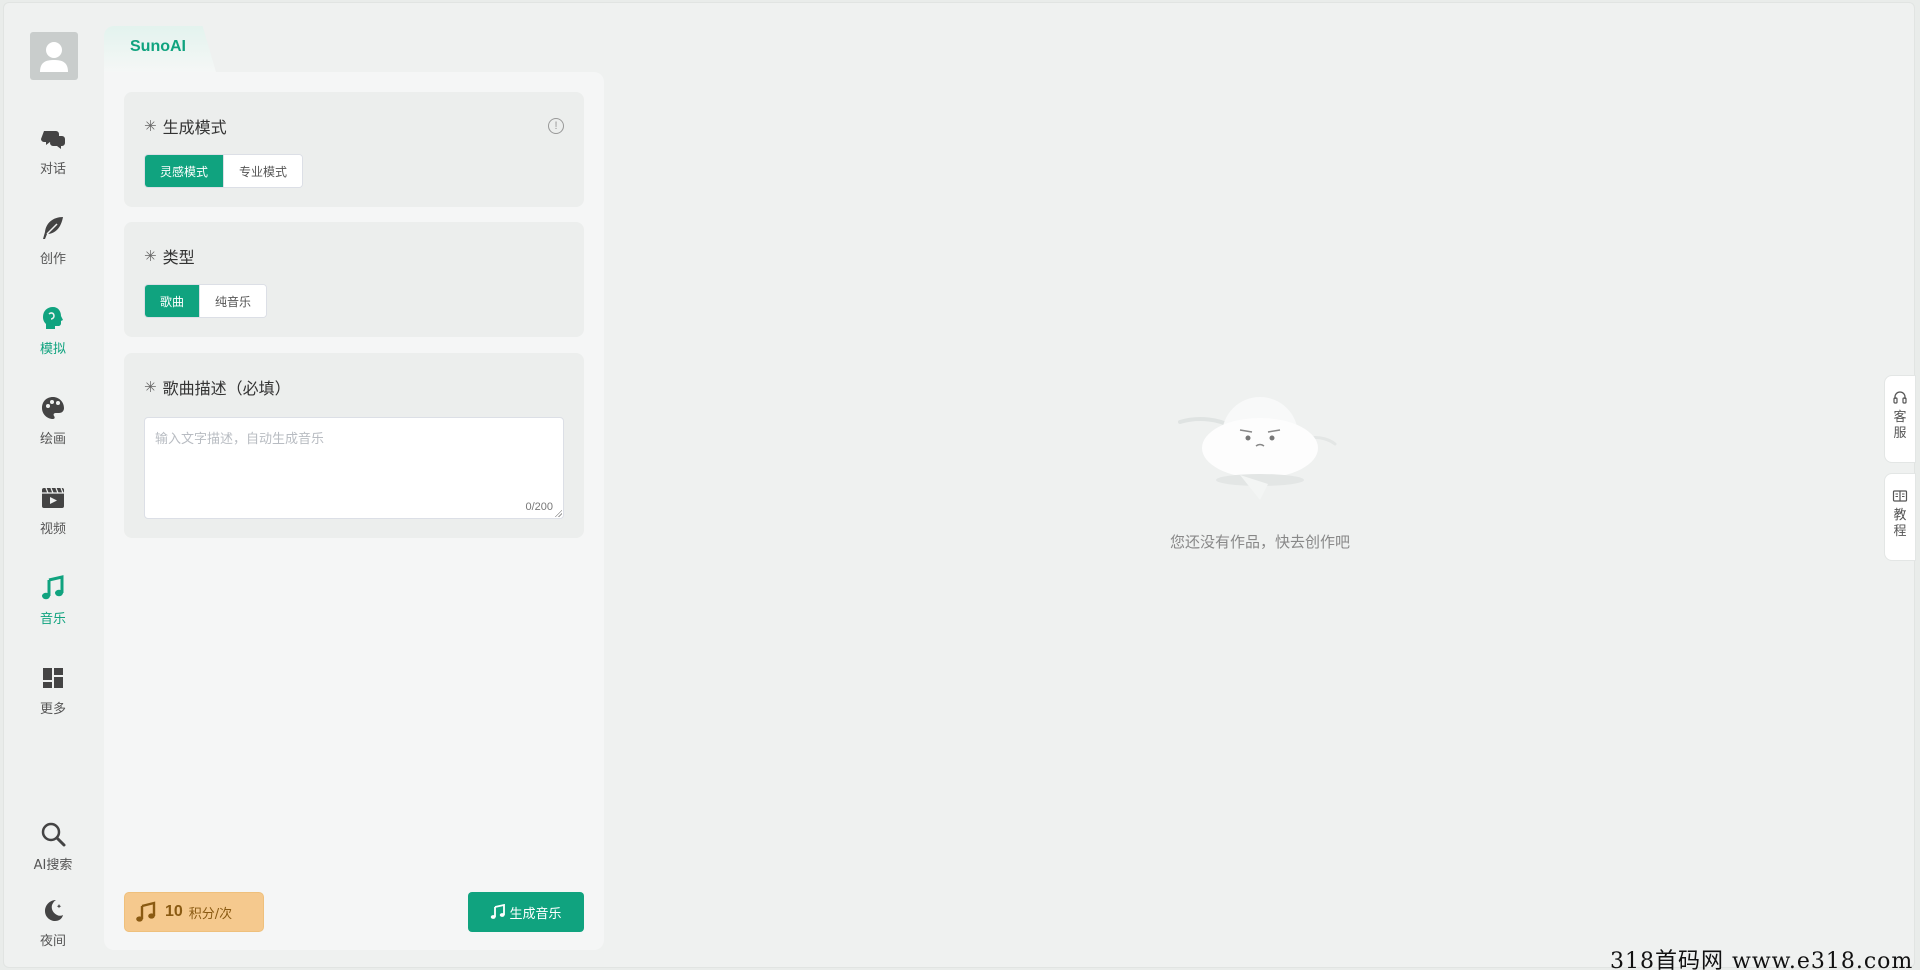 The width and height of the screenshot is (1920, 970). I want to click on cost-badge: 10 积分/次, so click(194, 912).